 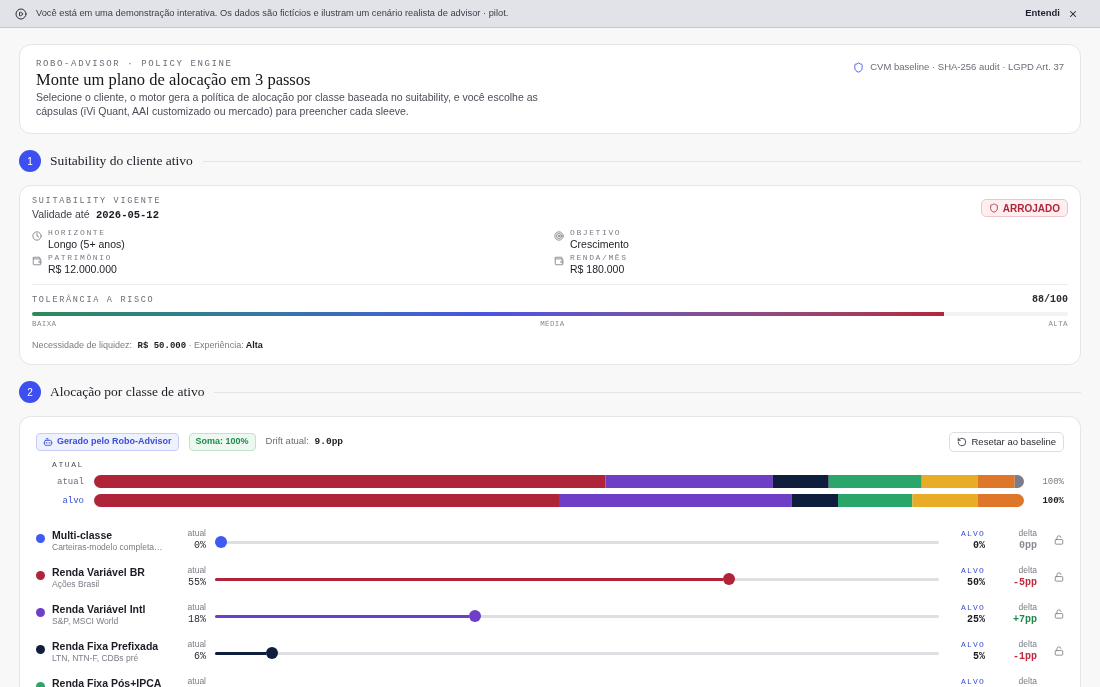 What do you see at coordinates (976, 582) in the screenshot?
I see `target-value: 50%` at bounding box center [976, 582].